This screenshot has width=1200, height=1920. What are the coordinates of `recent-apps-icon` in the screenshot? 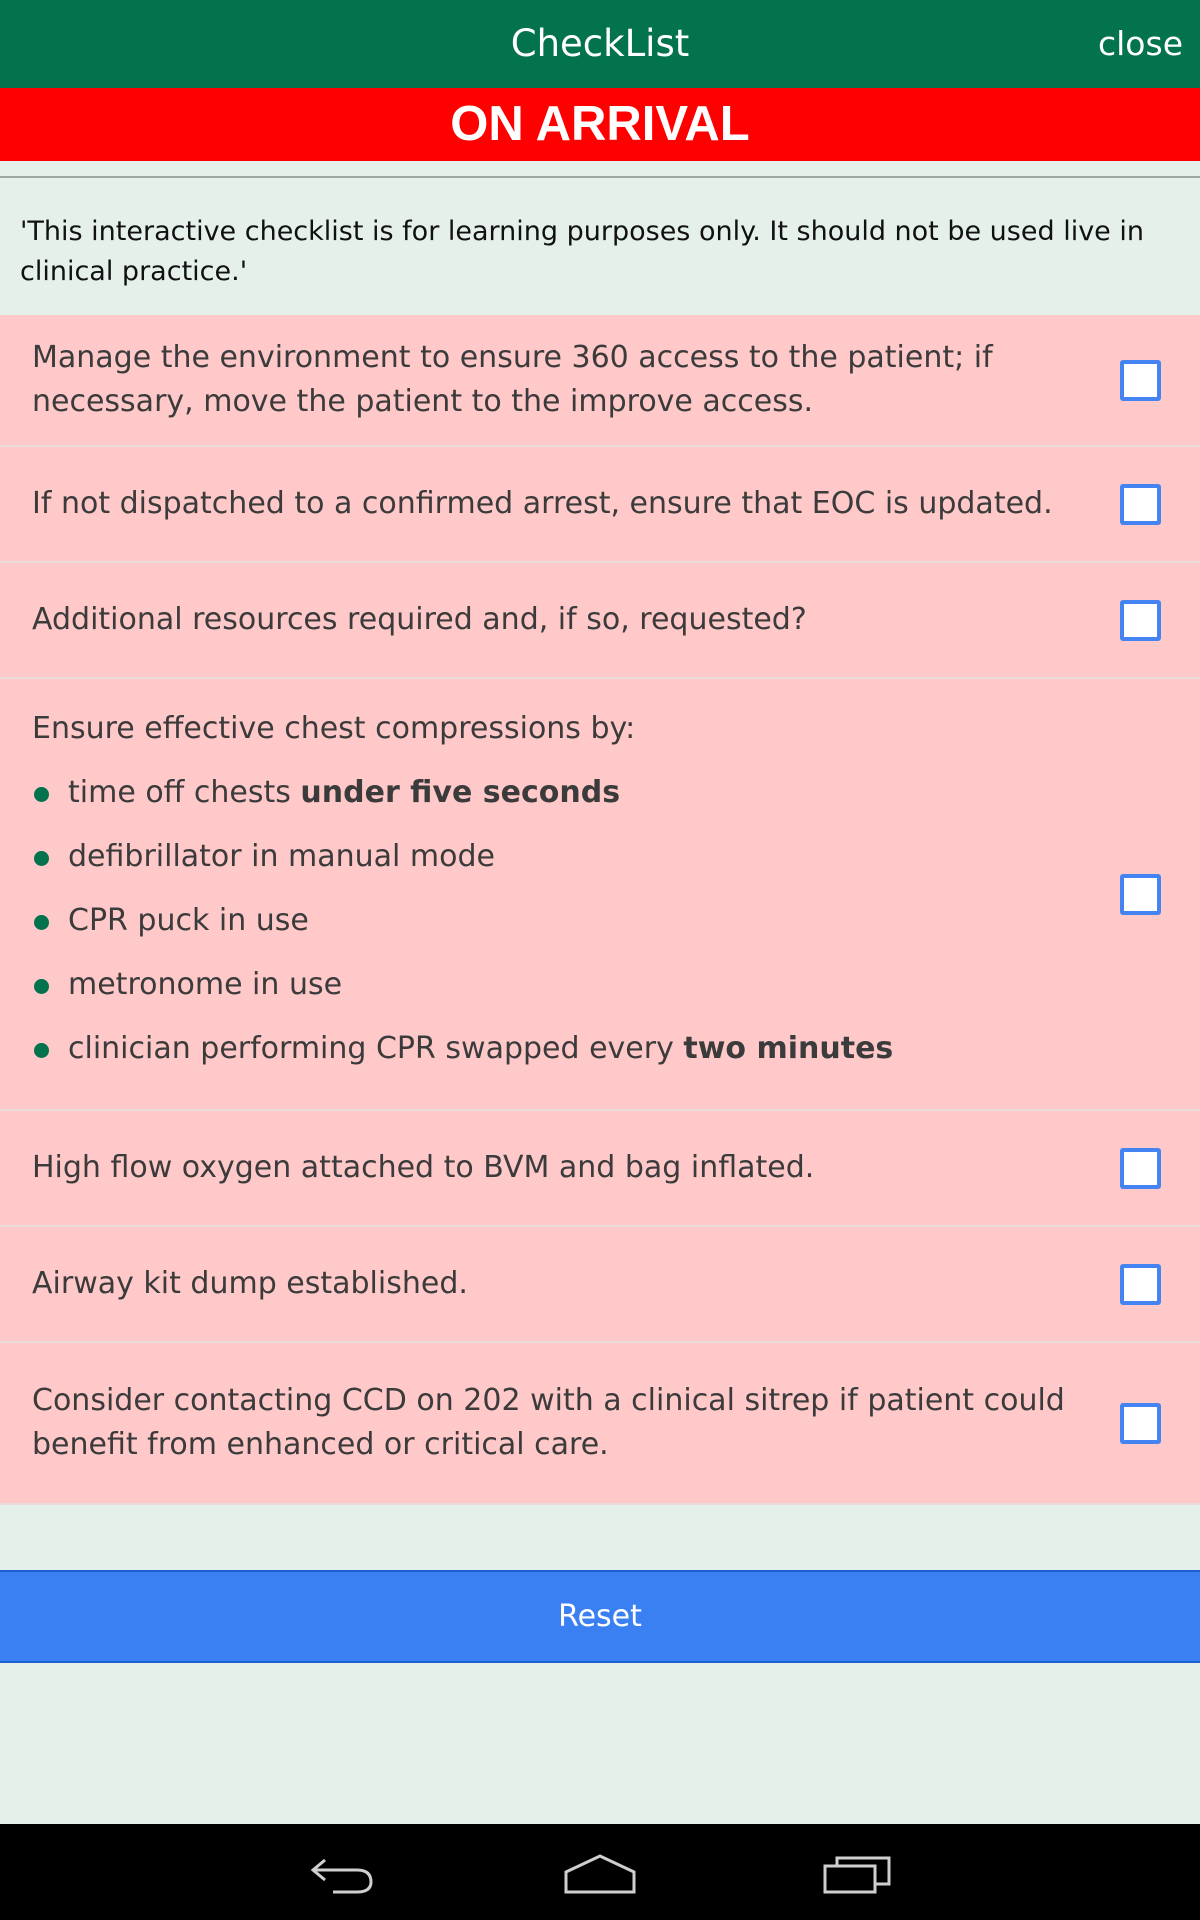 It's located at (857, 1872).